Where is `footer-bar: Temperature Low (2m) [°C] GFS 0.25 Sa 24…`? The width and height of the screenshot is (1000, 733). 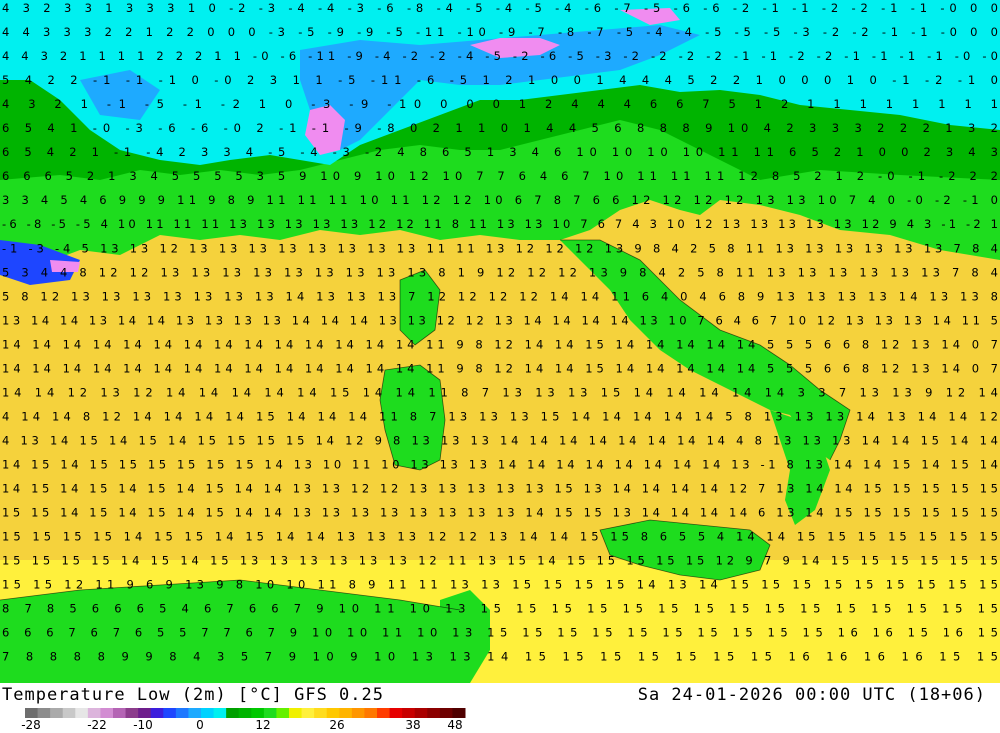
footer-bar: Temperature Low (2m) [°C] GFS 0.25 Sa 24… is located at coordinates (500, 708).